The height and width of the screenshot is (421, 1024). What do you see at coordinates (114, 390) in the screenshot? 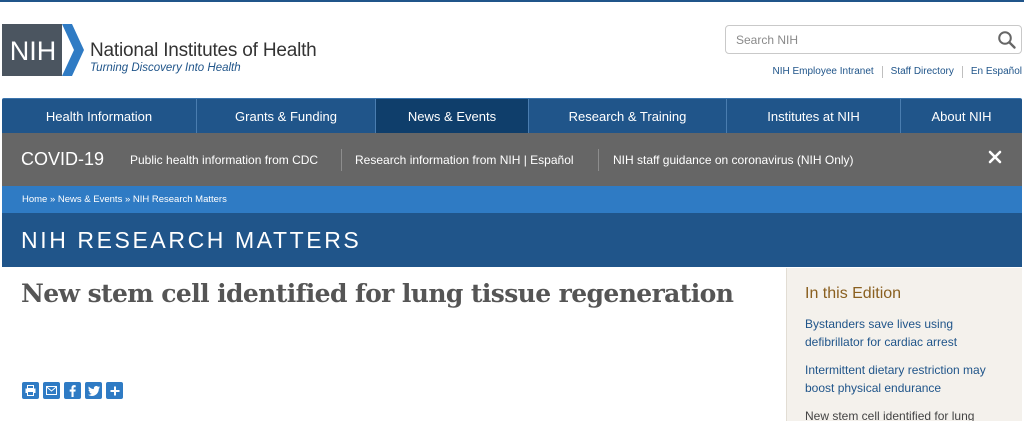
I see `plus-icon` at bounding box center [114, 390].